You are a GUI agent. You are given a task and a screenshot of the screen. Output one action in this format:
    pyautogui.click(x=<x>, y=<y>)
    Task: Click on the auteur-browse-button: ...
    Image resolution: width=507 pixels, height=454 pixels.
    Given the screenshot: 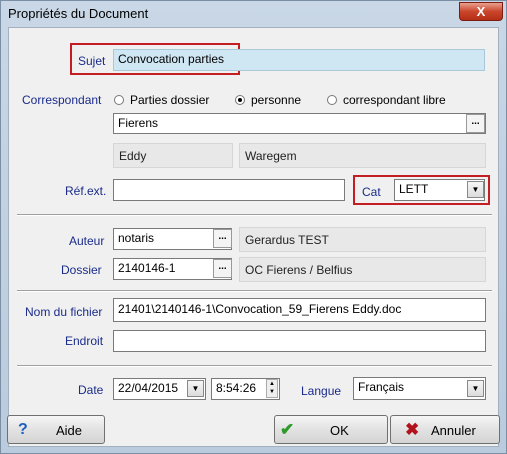 What is the action you would take?
    pyautogui.click(x=222, y=238)
    